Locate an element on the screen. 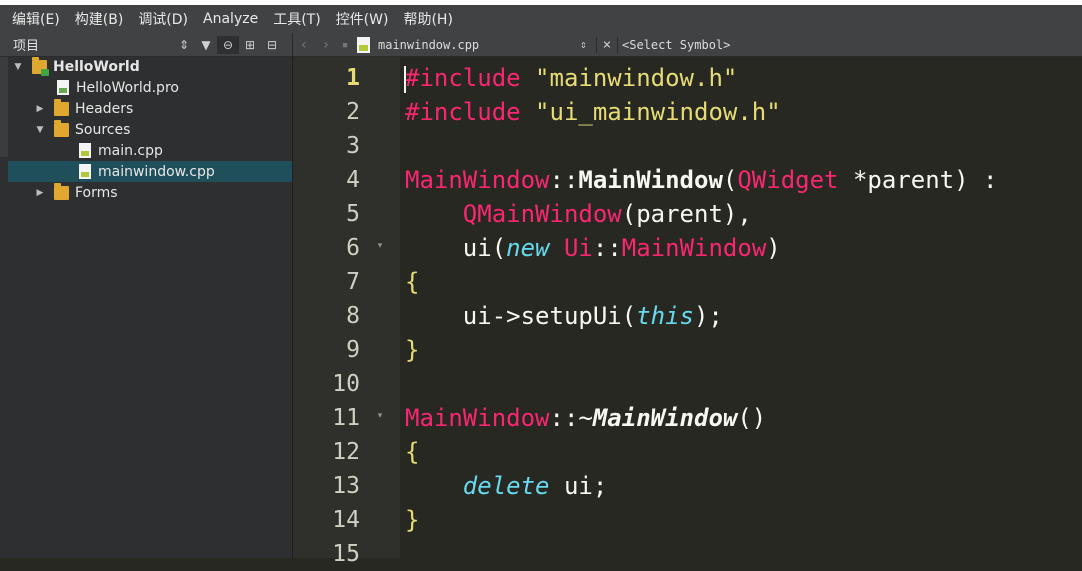 This screenshot has height=571, width=1082. cpp-file-icon is located at coordinates (85, 150).